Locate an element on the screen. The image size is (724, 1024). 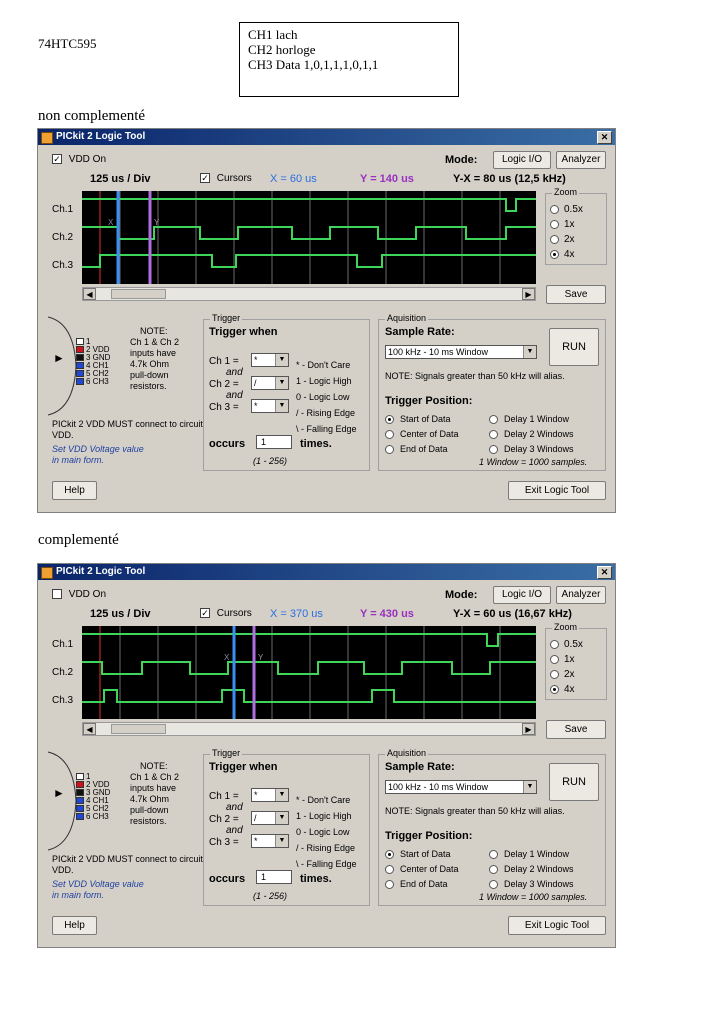
pin-note-line: resistors. is located at coordinates (148, 386).